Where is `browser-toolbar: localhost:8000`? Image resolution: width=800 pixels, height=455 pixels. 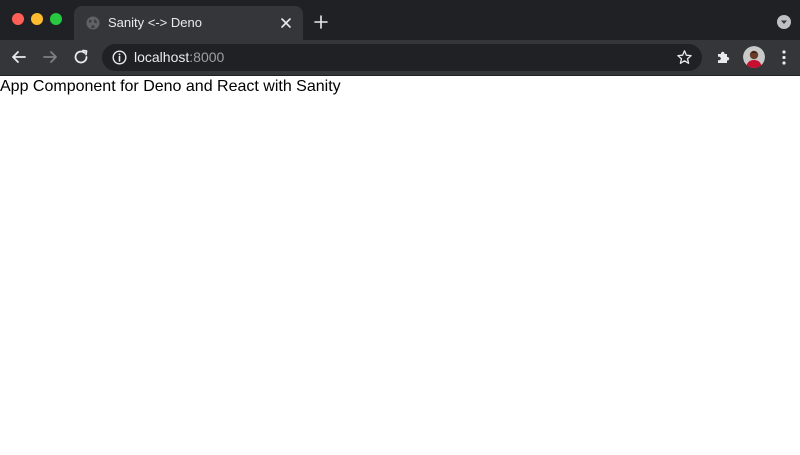 browser-toolbar: localhost:8000 is located at coordinates (400, 58).